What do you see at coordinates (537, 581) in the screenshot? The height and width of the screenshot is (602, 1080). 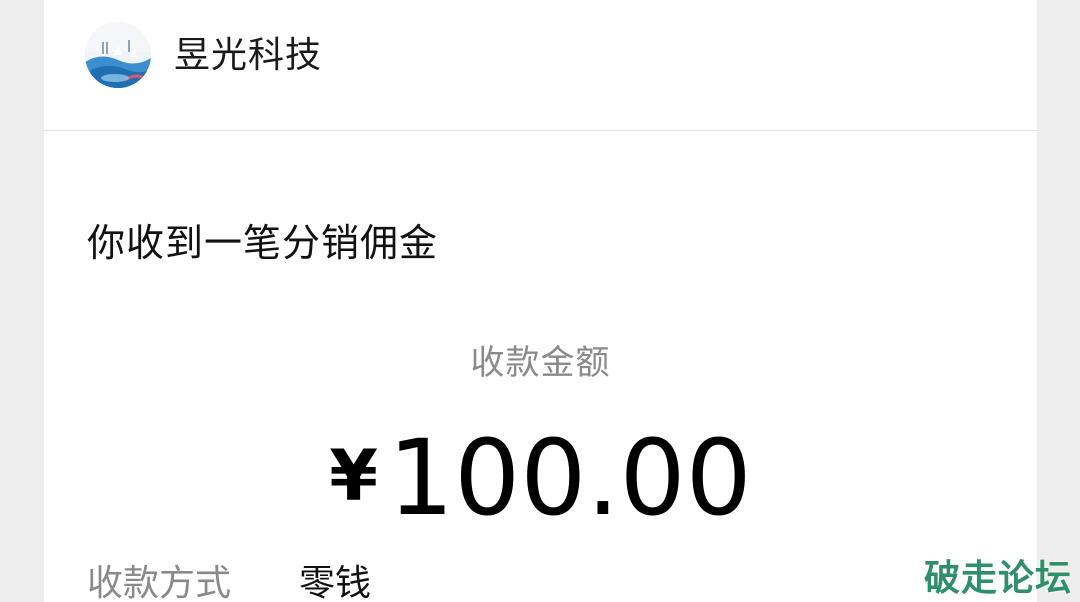 I see `payment-method-row: 收款方式 零钱` at bounding box center [537, 581].